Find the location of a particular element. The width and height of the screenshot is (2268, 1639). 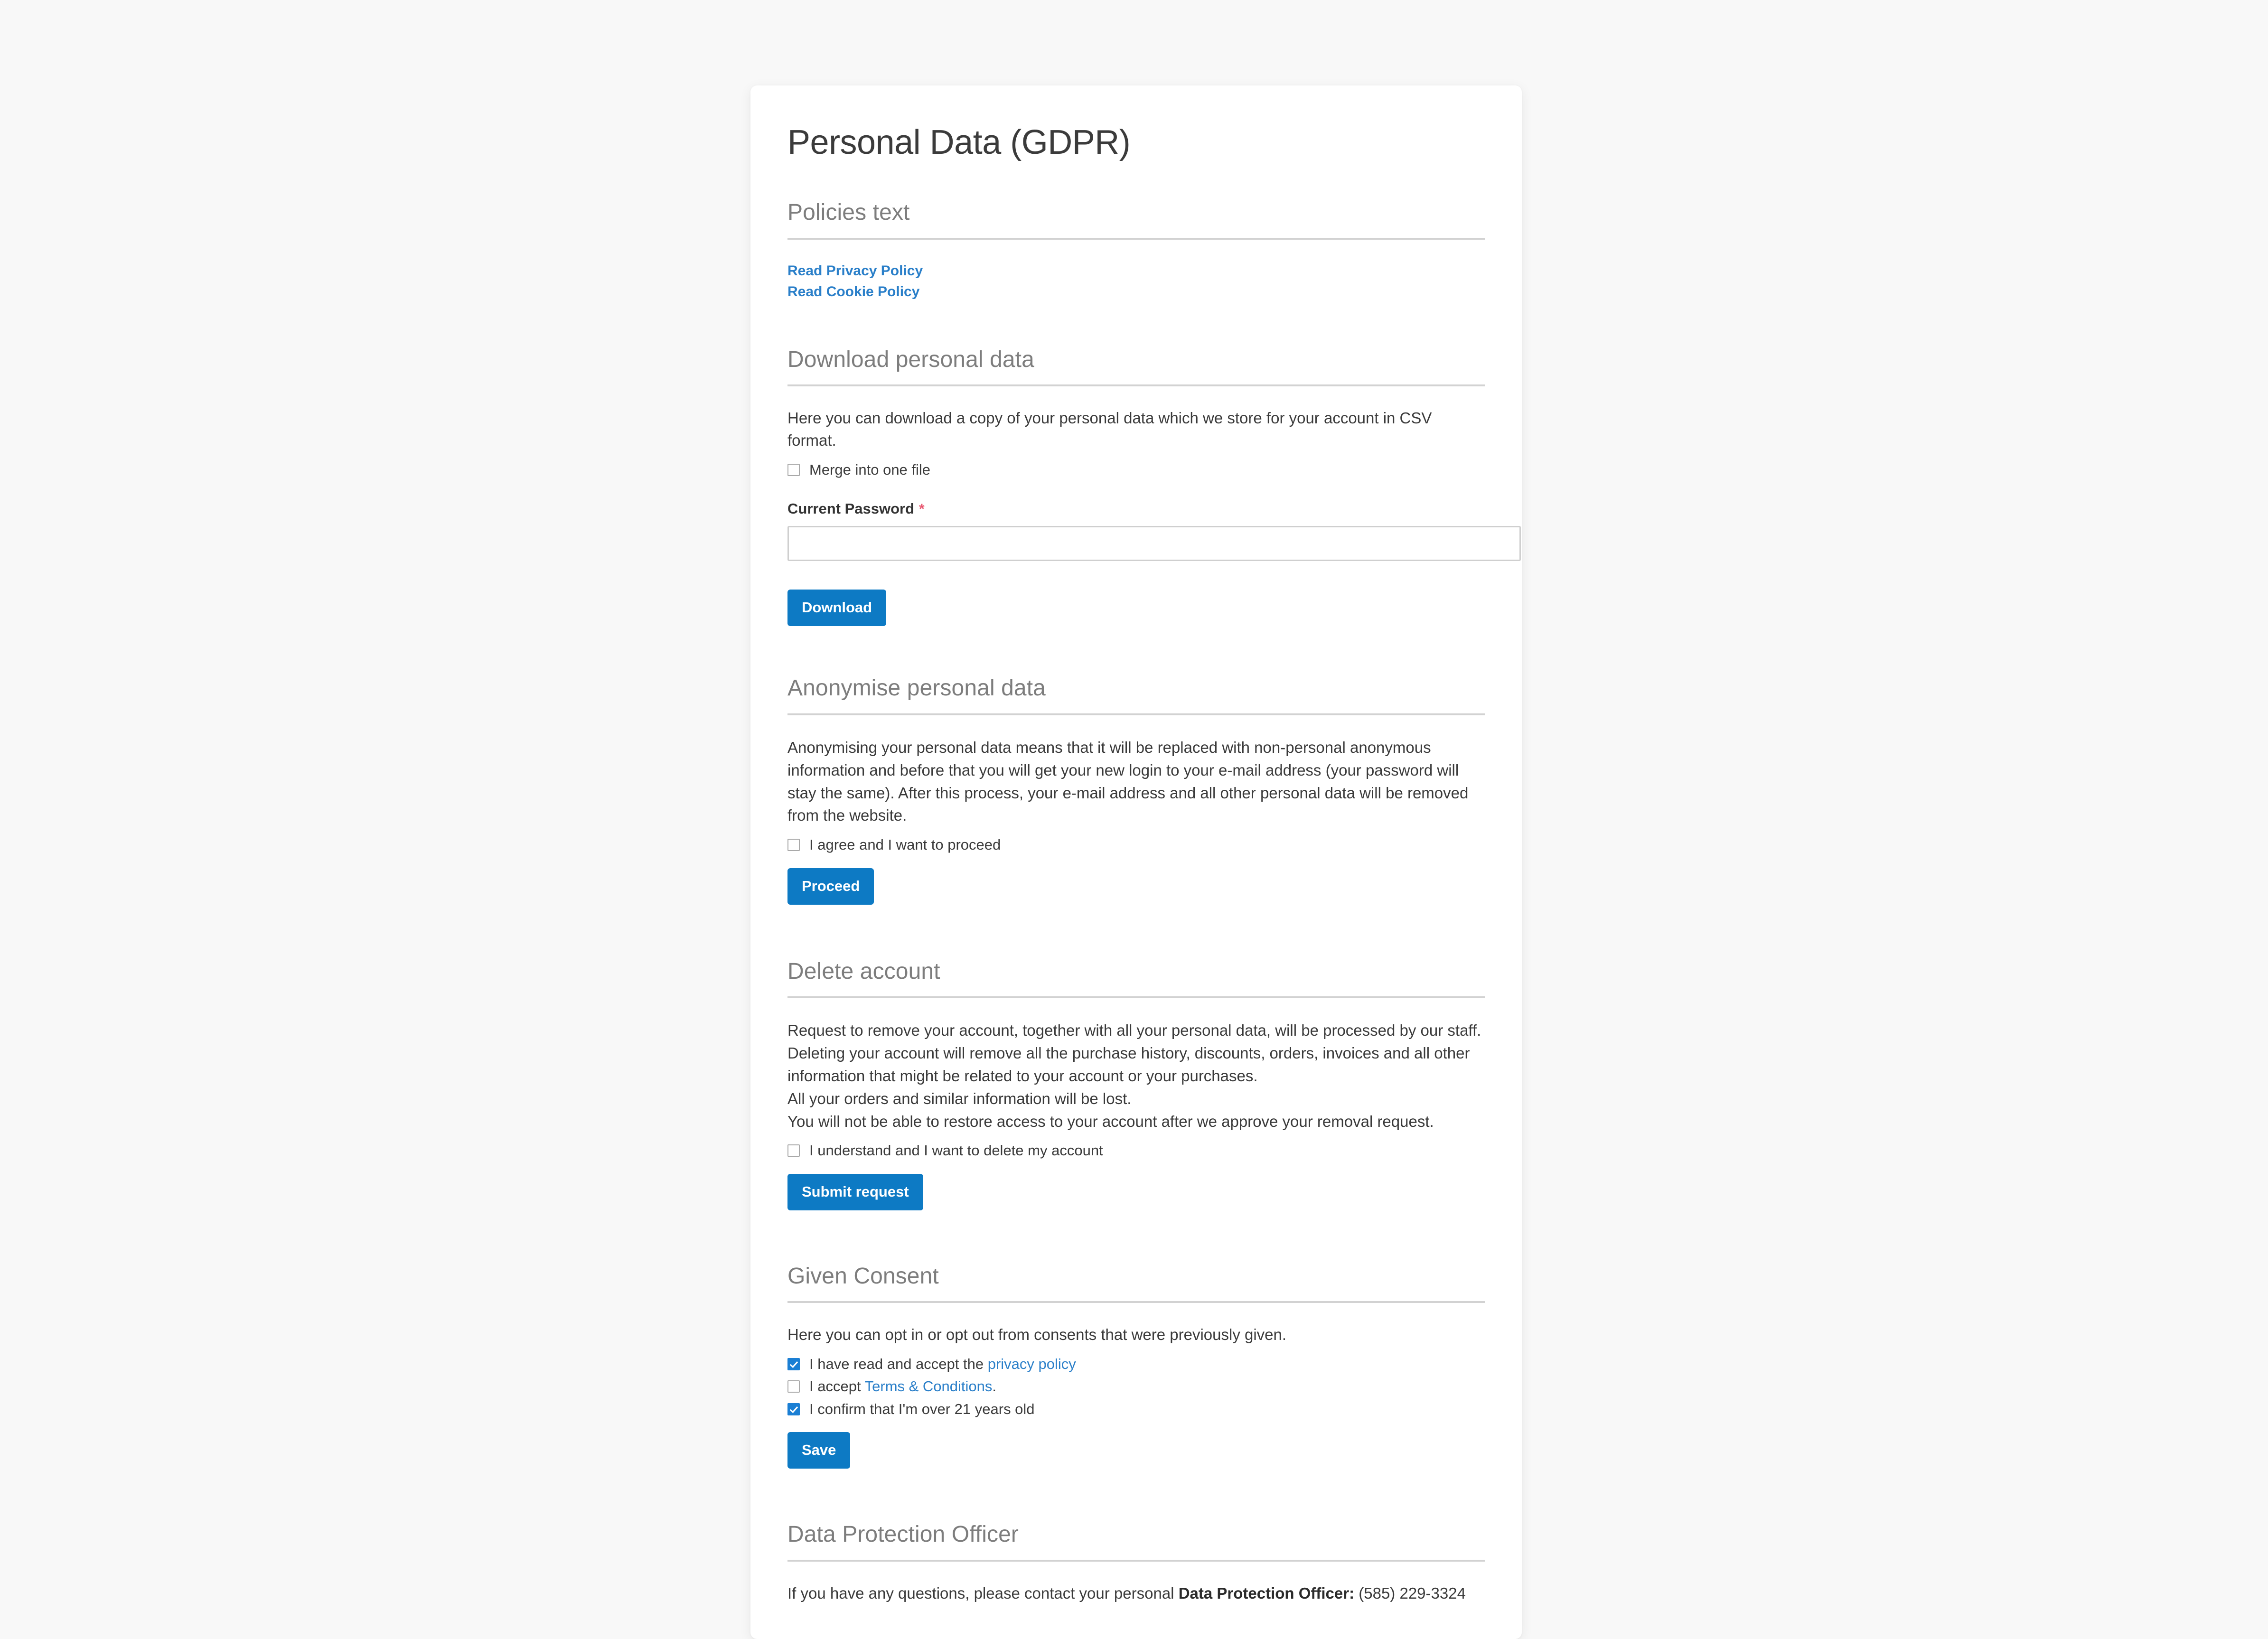

consent-age-confirmation-label: I confirm that I'm over 21 years old is located at coordinates (922, 1408).